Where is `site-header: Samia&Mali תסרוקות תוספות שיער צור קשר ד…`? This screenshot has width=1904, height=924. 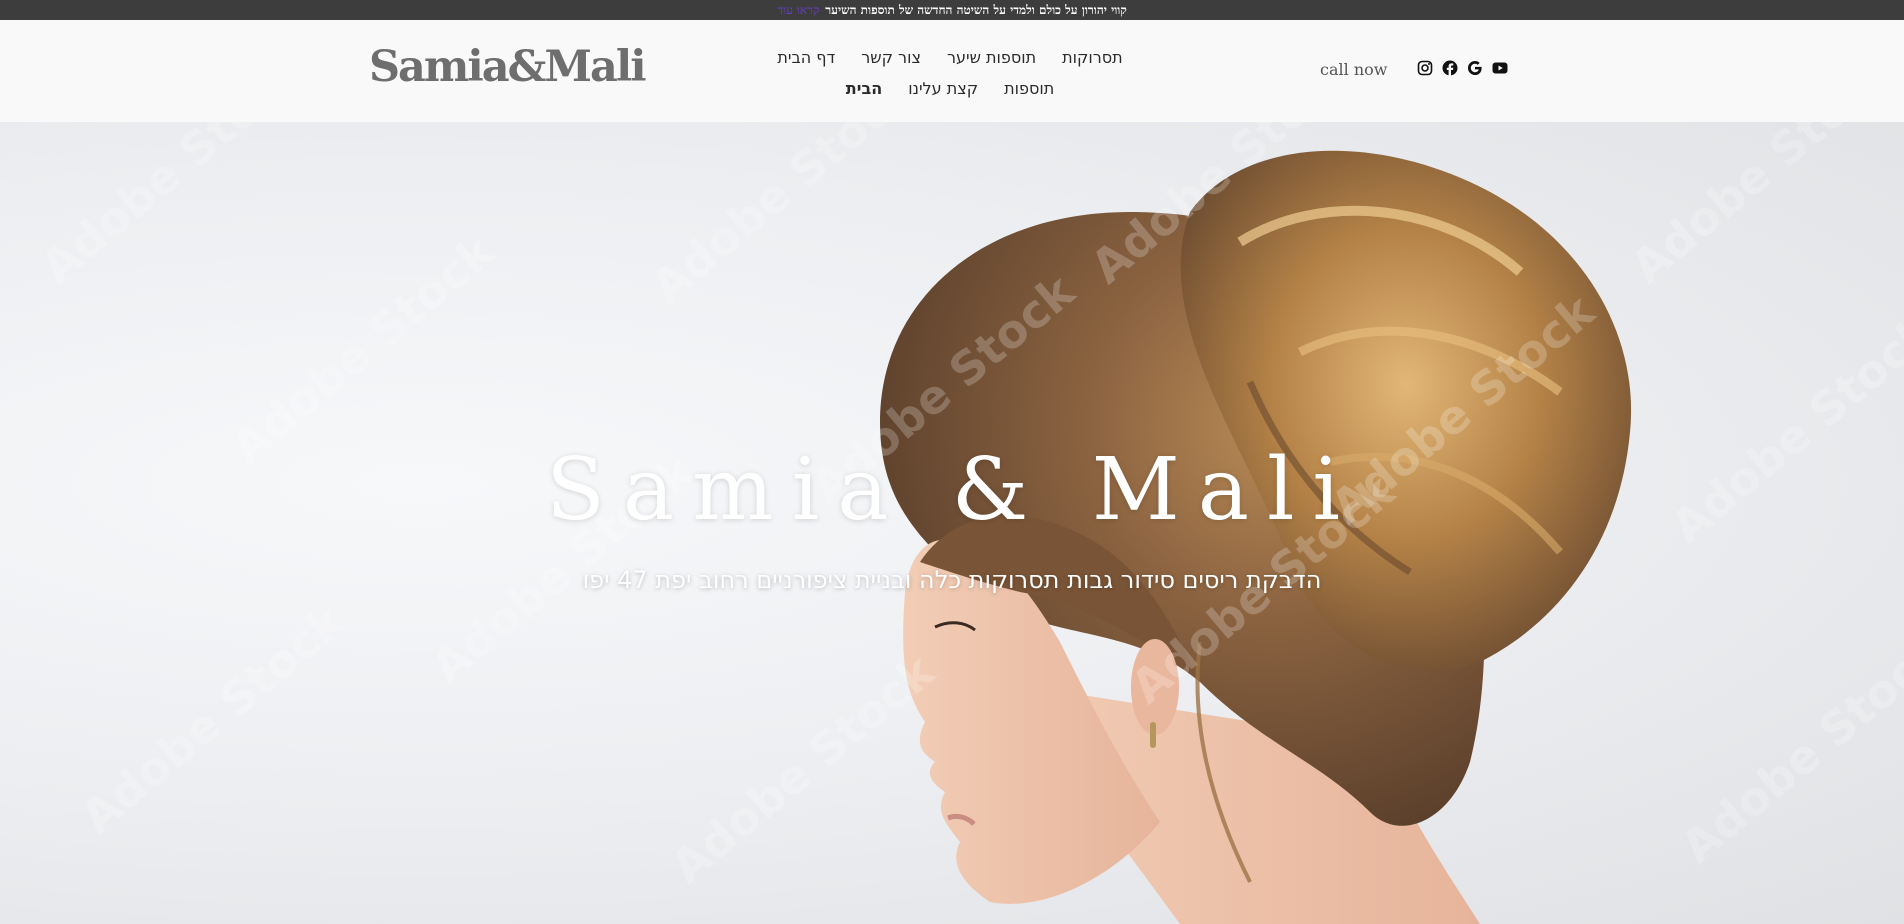
site-header: Samia&Mali תסרוקות תוספות שיער צור קשר ד… is located at coordinates (952, 71).